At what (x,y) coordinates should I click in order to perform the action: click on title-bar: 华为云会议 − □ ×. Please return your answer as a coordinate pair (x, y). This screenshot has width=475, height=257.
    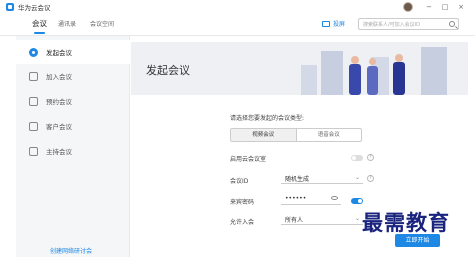
    Looking at the image, I should click on (237, 7).